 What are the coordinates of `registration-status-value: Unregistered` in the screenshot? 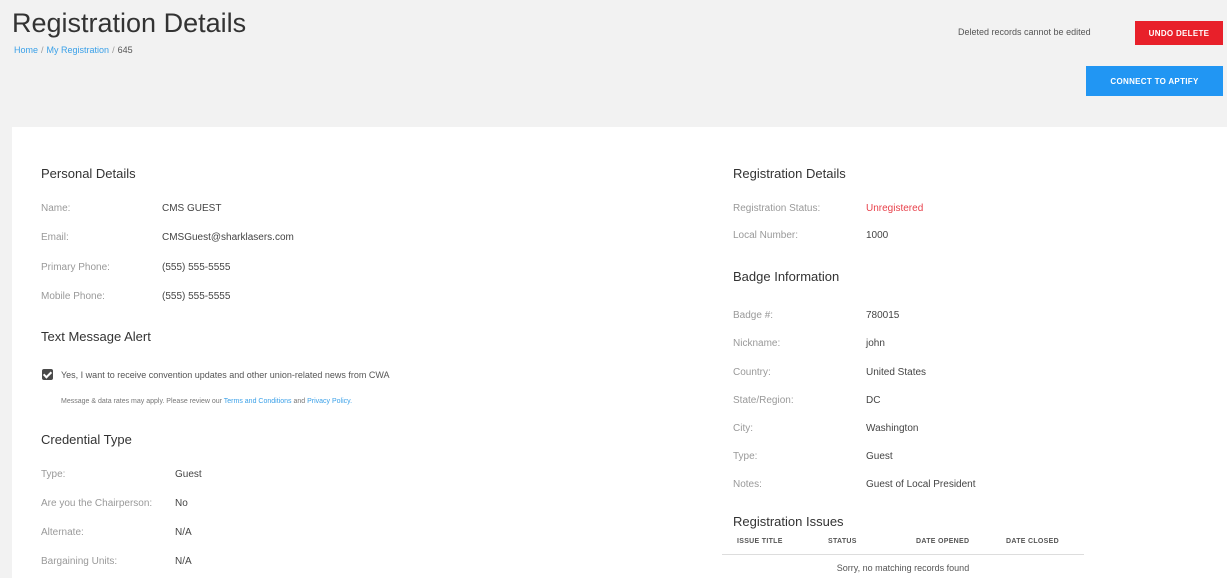 It's located at (895, 208).